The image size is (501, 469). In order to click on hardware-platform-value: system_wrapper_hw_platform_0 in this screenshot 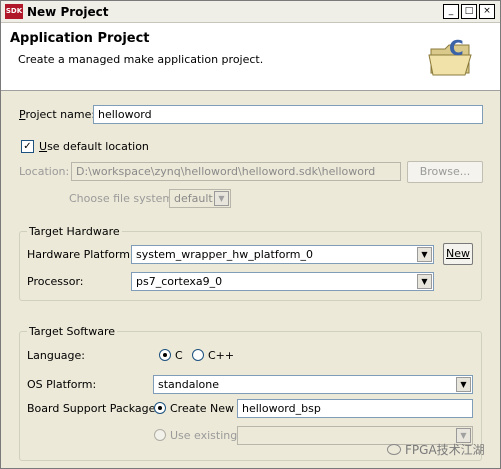, I will do `click(224, 254)`.